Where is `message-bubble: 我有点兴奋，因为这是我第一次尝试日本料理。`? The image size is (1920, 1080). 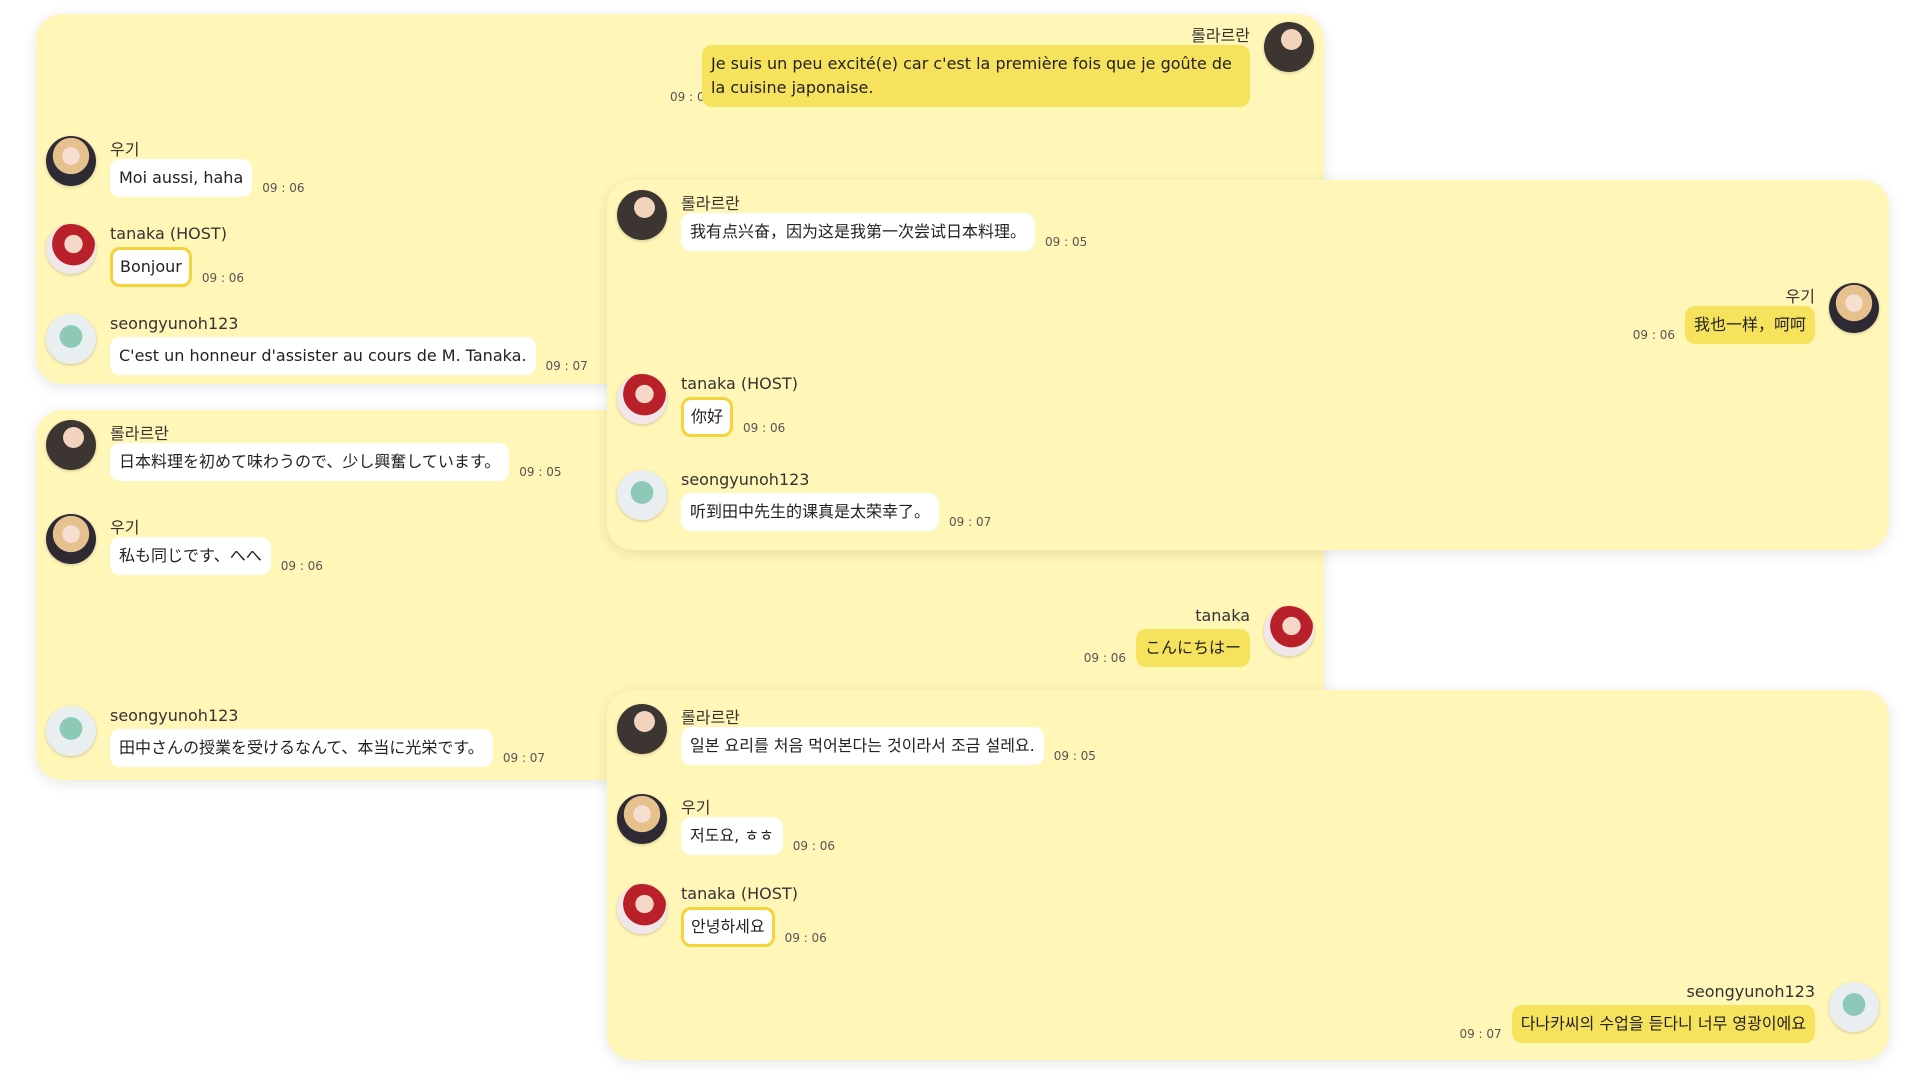 message-bubble: 我有点兴奋，因为这是我第一次尝试日本料理。 is located at coordinates (858, 232).